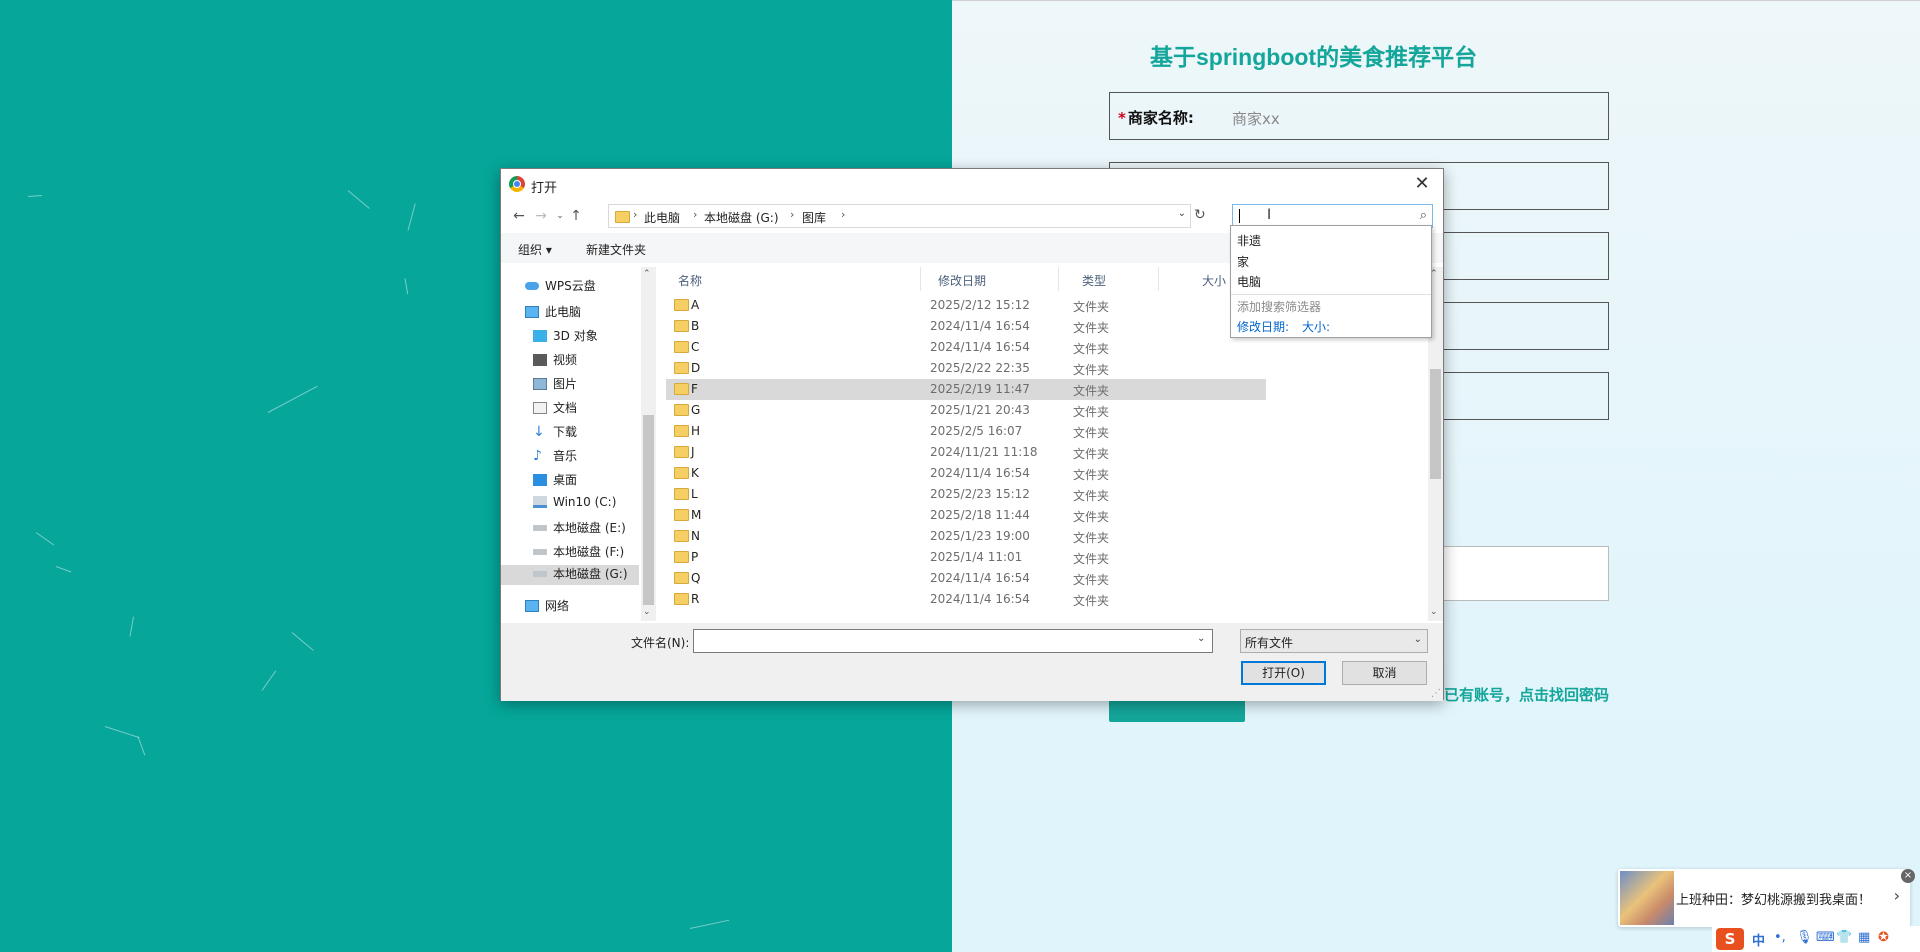 Image resolution: width=1920 pixels, height=952 pixels. What do you see at coordinates (690, 280) in the screenshot?
I see `column-name: 名称` at bounding box center [690, 280].